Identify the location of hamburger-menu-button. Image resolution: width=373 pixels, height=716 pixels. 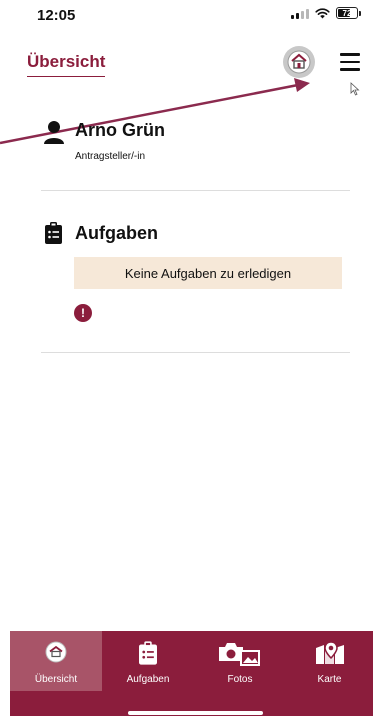
(350, 62).